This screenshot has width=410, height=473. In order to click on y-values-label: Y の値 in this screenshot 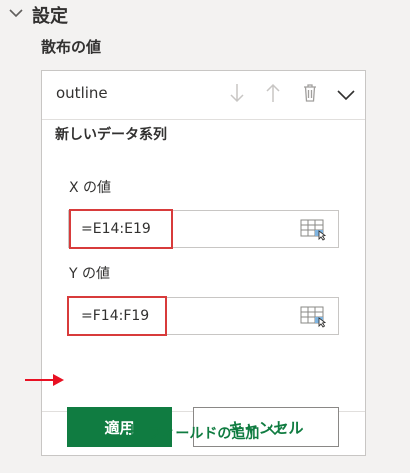, I will do `click(90, 274)`.